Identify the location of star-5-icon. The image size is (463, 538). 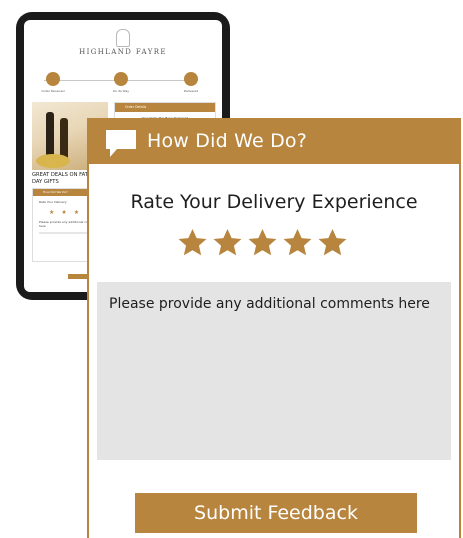
(332, 242).